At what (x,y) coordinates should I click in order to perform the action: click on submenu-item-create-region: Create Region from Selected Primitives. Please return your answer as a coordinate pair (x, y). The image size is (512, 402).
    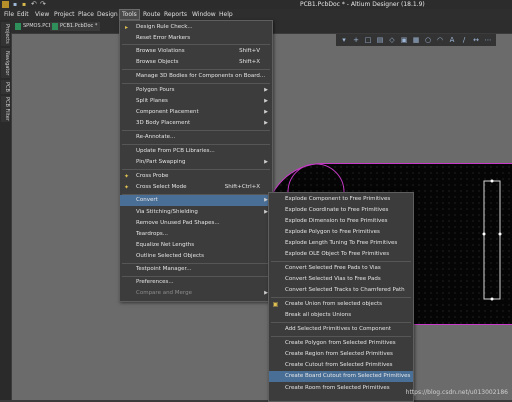
    Looking at the image, I should click on (341, 354).